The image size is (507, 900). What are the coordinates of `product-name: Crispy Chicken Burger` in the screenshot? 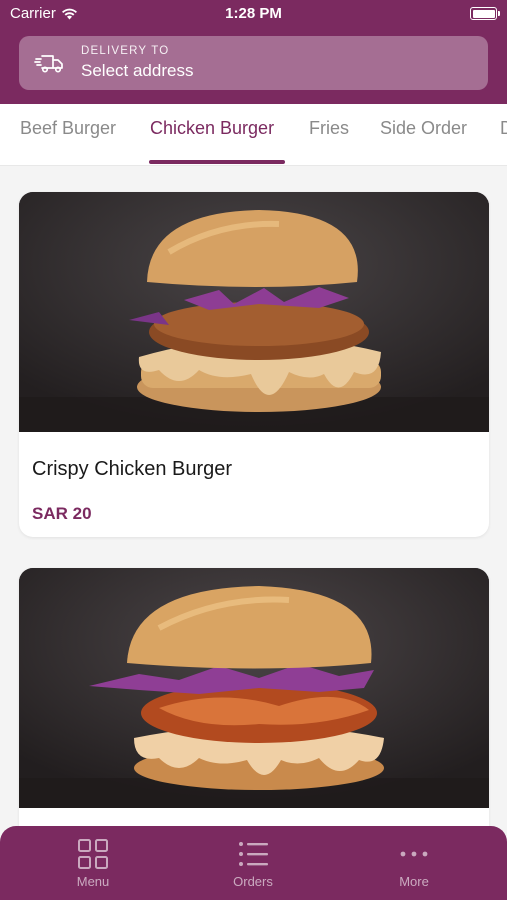 It's located at (132, 469).